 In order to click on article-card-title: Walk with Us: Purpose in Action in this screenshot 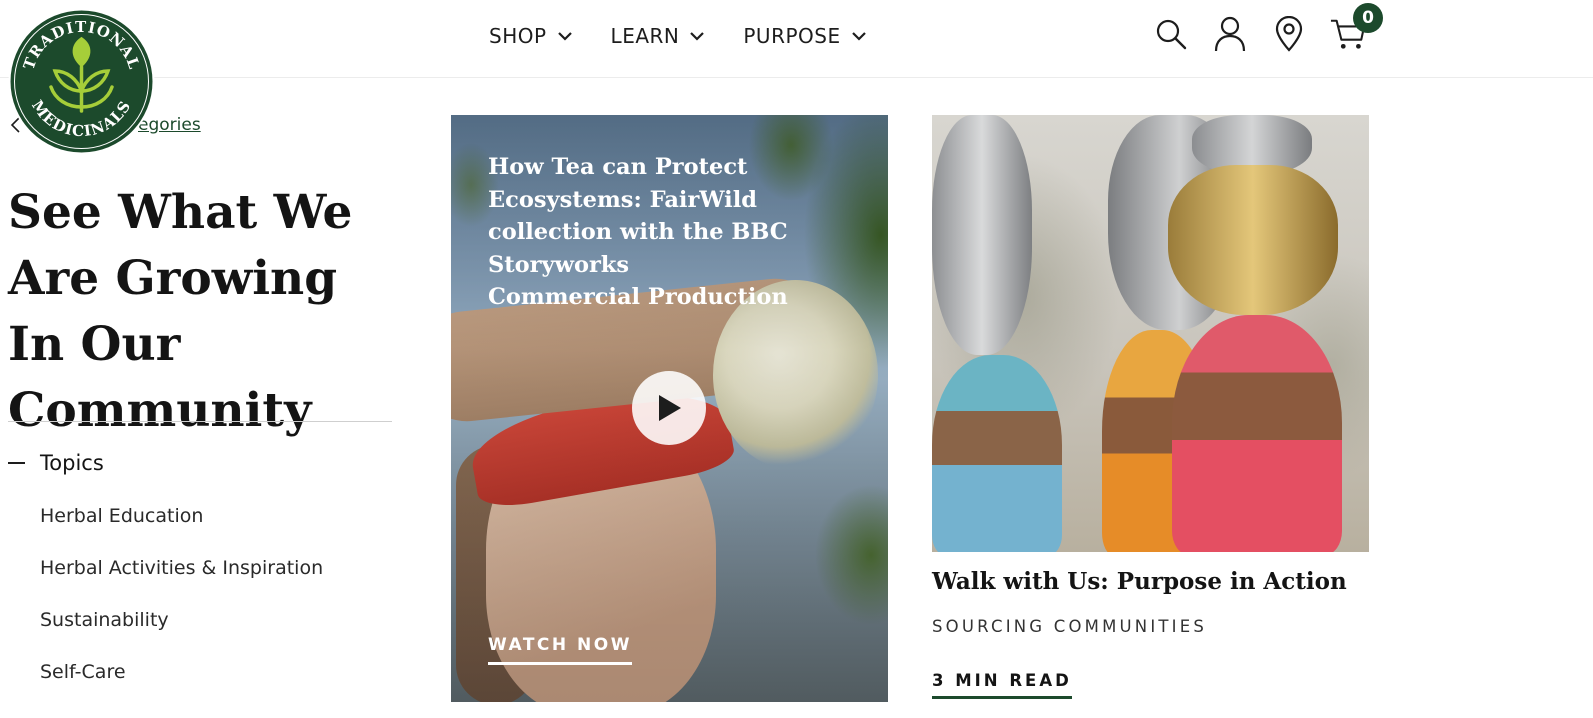, I will do `click(1139, 581)`.